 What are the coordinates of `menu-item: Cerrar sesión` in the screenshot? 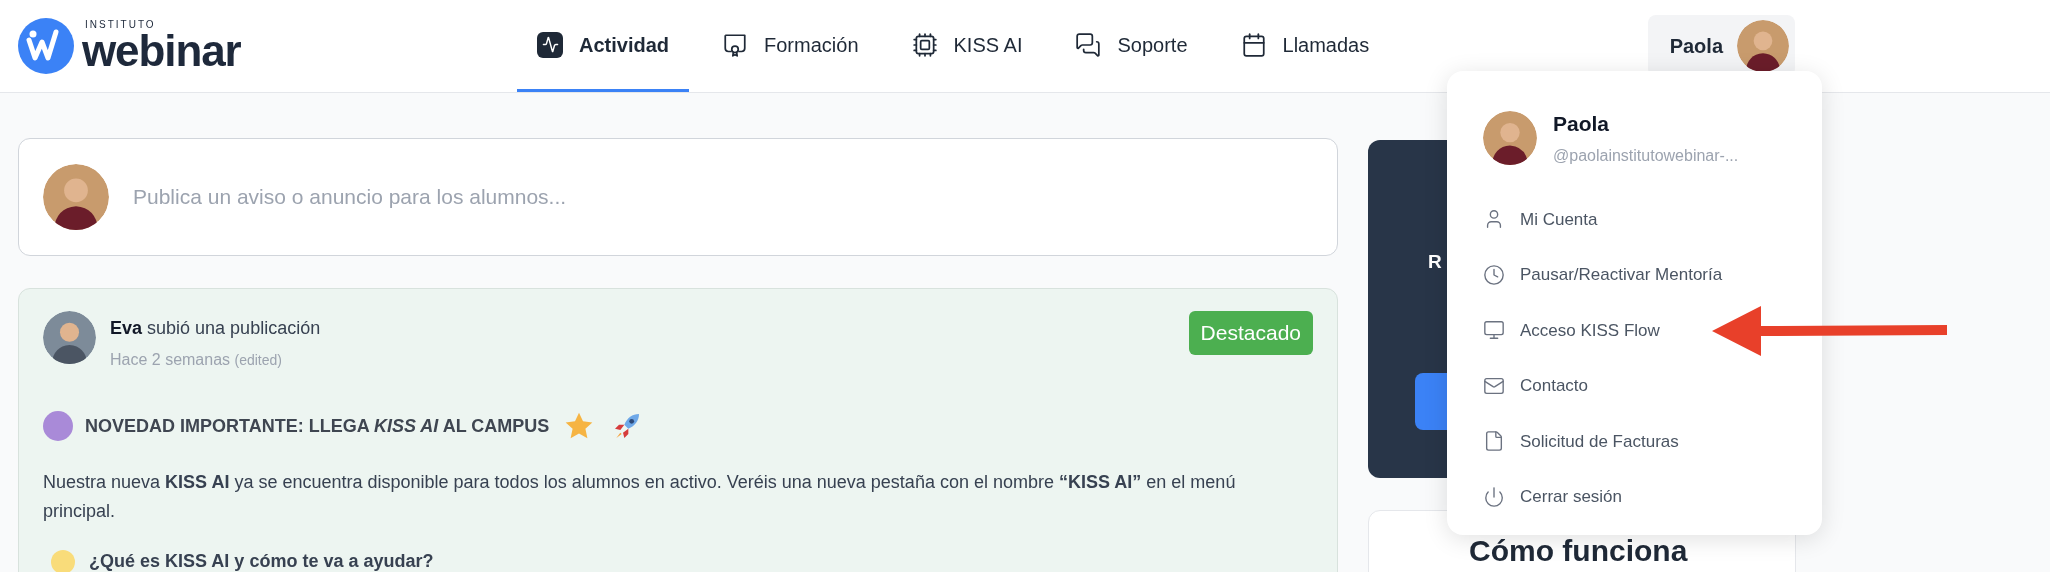 It's located at (1634, 497).